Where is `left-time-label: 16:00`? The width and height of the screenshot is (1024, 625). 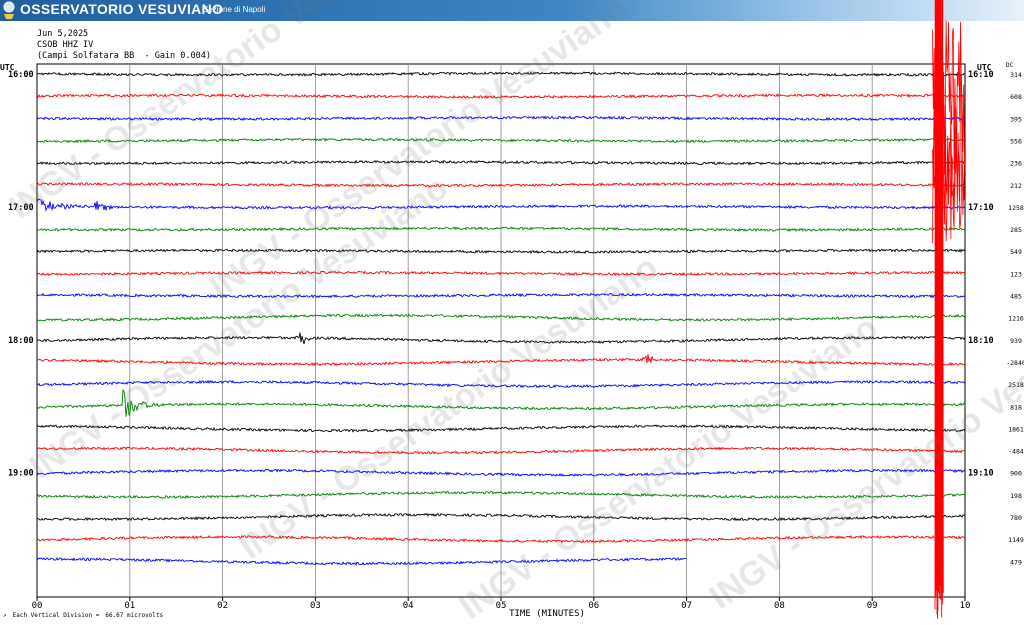 left-time-label: 16:00 is located at coordinates (21, 75).